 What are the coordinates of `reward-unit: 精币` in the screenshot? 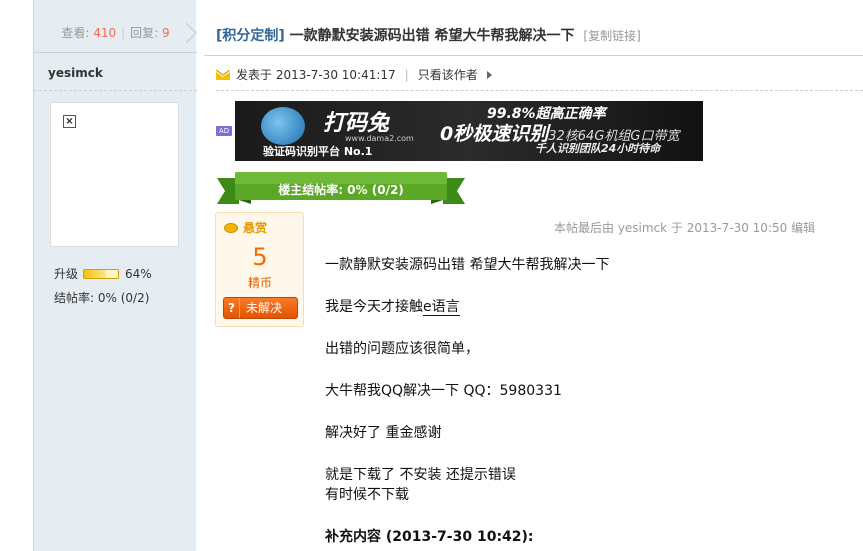 It's located at (259, 283).